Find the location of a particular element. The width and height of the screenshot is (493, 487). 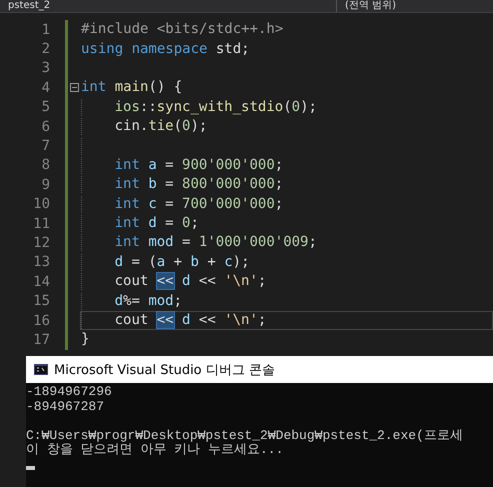

project-dropdown: pstest_2 is located at coordinates (168, 6).